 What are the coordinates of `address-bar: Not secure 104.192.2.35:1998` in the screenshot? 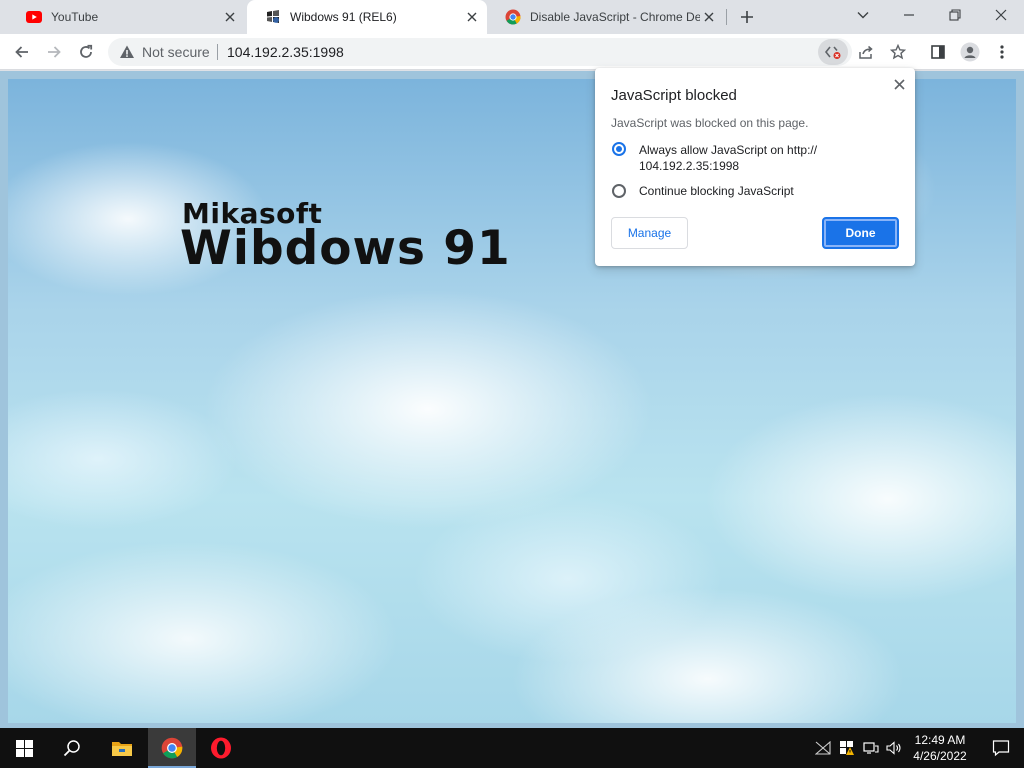 It's located at (480, 52).